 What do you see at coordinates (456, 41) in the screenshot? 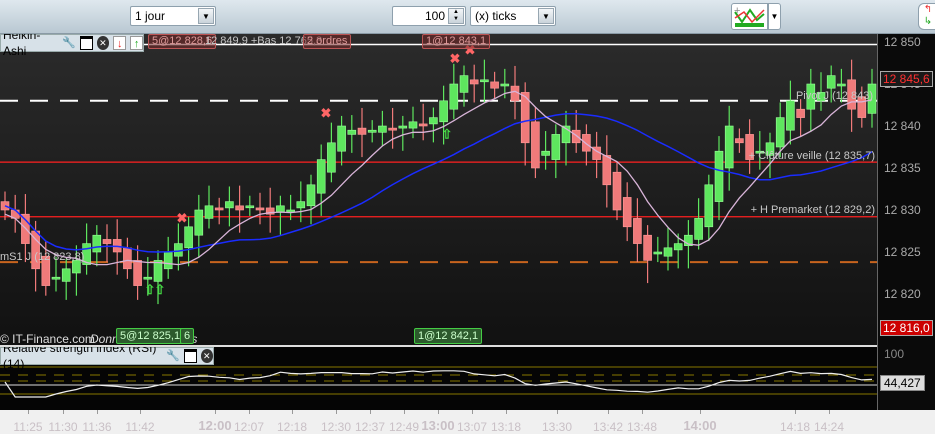
I see `order-tag: 1@12 843,1` at bounding box center [456, 41].